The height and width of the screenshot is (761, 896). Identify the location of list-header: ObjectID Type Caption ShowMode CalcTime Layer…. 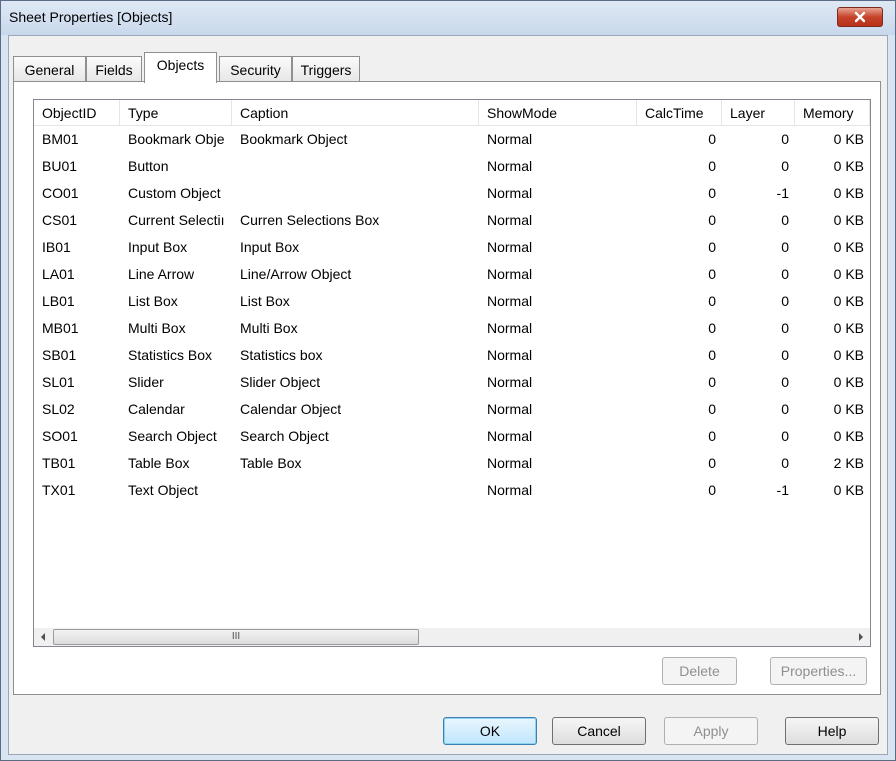
(452, 113).